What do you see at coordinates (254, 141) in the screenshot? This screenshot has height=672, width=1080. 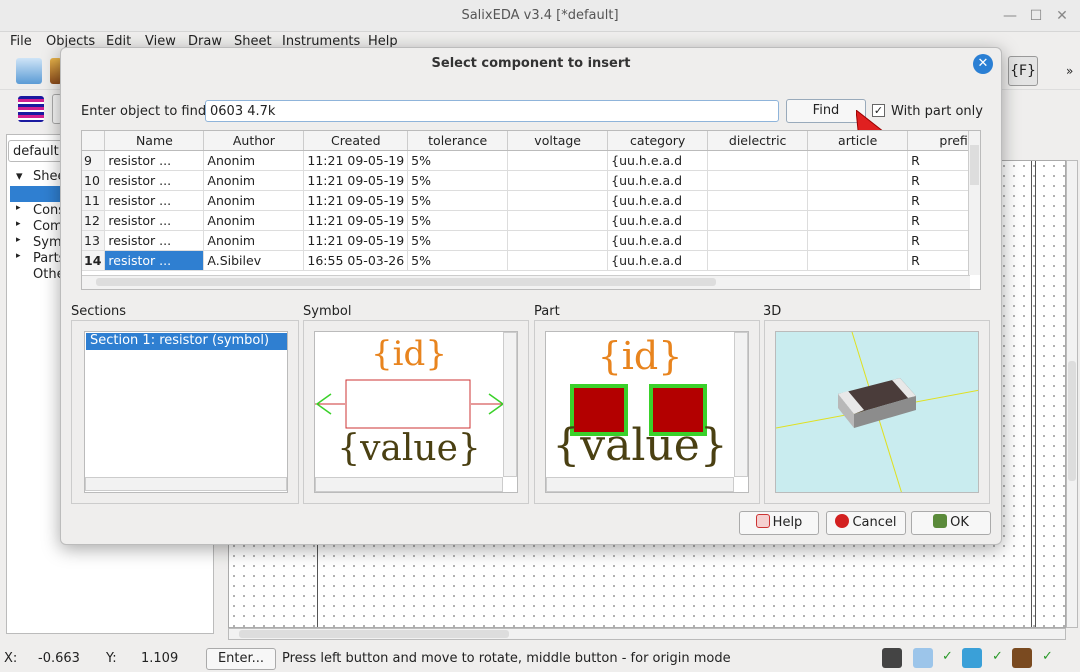 I see `column-header-author: Author` at bounding box center [254, 141].